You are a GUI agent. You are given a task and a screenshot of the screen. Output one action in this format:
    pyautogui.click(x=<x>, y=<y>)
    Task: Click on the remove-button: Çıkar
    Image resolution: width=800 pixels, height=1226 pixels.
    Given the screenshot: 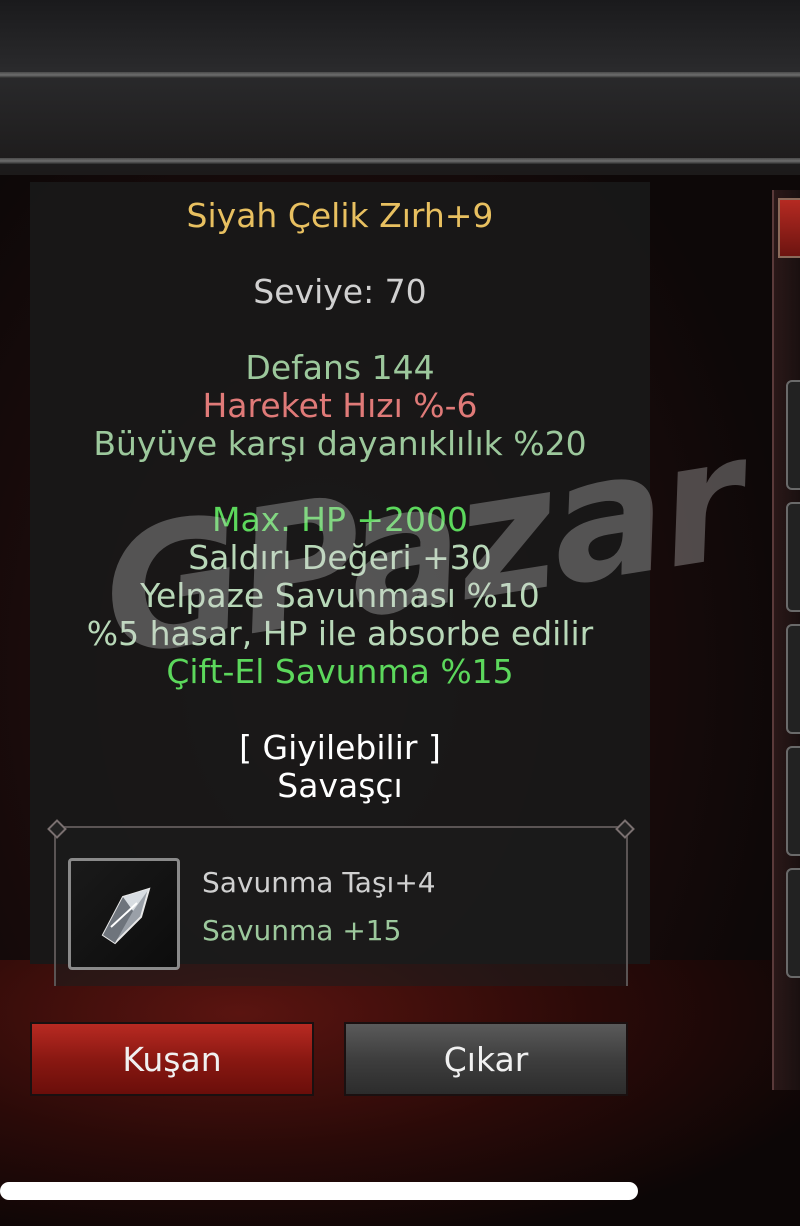 What is the action you would take?
    pyautogui.click(x=486, y=1059)
    